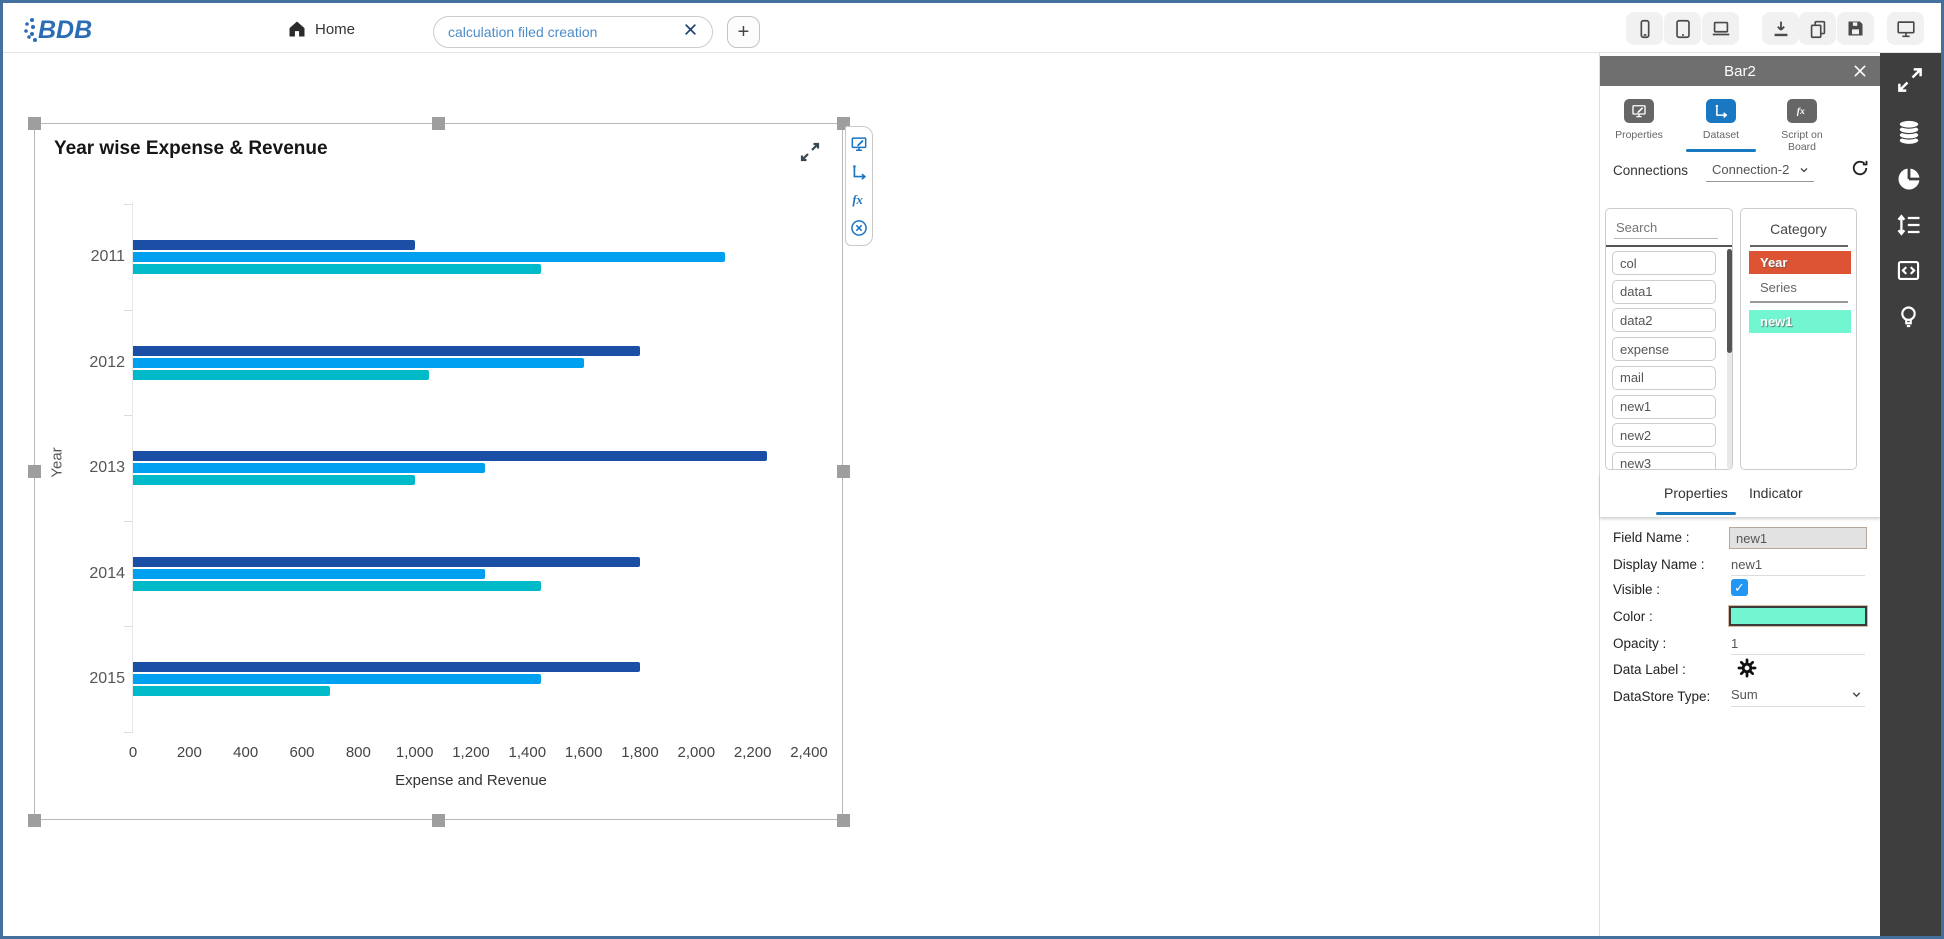  Describe the element at coordinates (274, 480) in the screenshot. I see `bar-series-teal-2013` at that location.